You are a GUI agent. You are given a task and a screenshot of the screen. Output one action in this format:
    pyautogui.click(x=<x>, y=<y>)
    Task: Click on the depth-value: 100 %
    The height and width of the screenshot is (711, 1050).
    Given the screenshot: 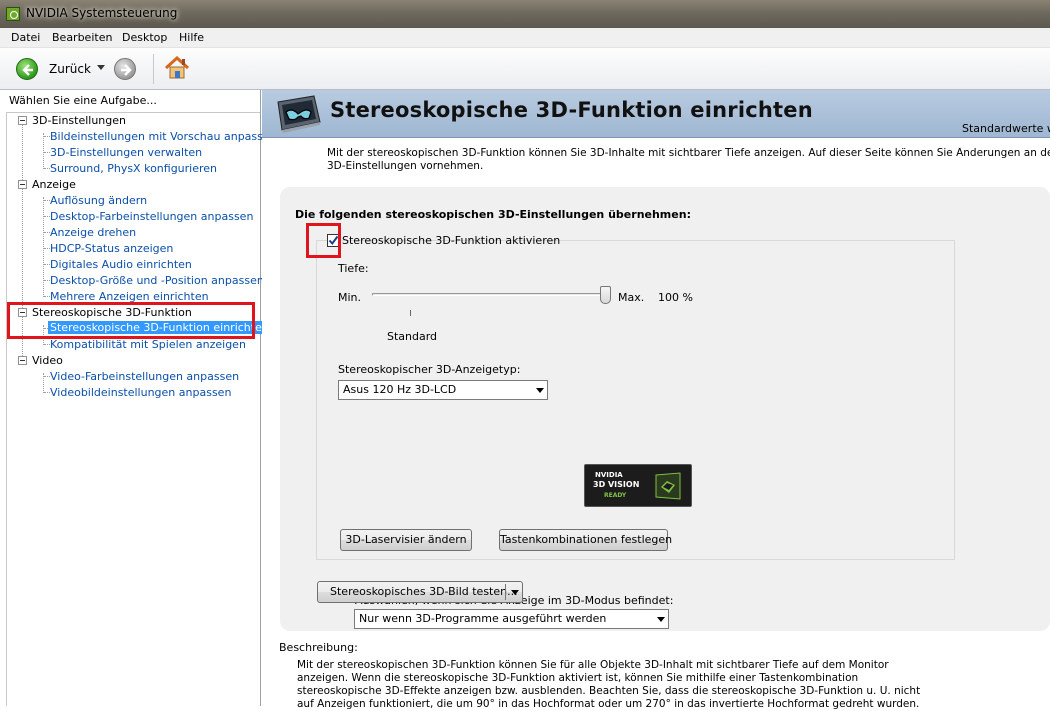 What is the action you would take?
    pyautogui.click(x=675, y=297)
    